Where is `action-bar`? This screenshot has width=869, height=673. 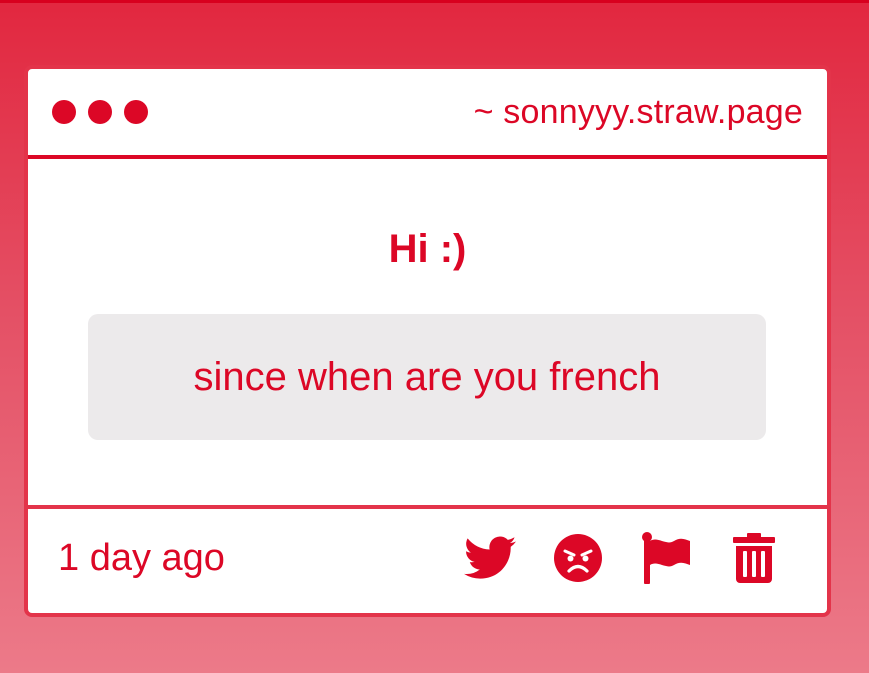 action-bar is located at coordinates (622, 558).